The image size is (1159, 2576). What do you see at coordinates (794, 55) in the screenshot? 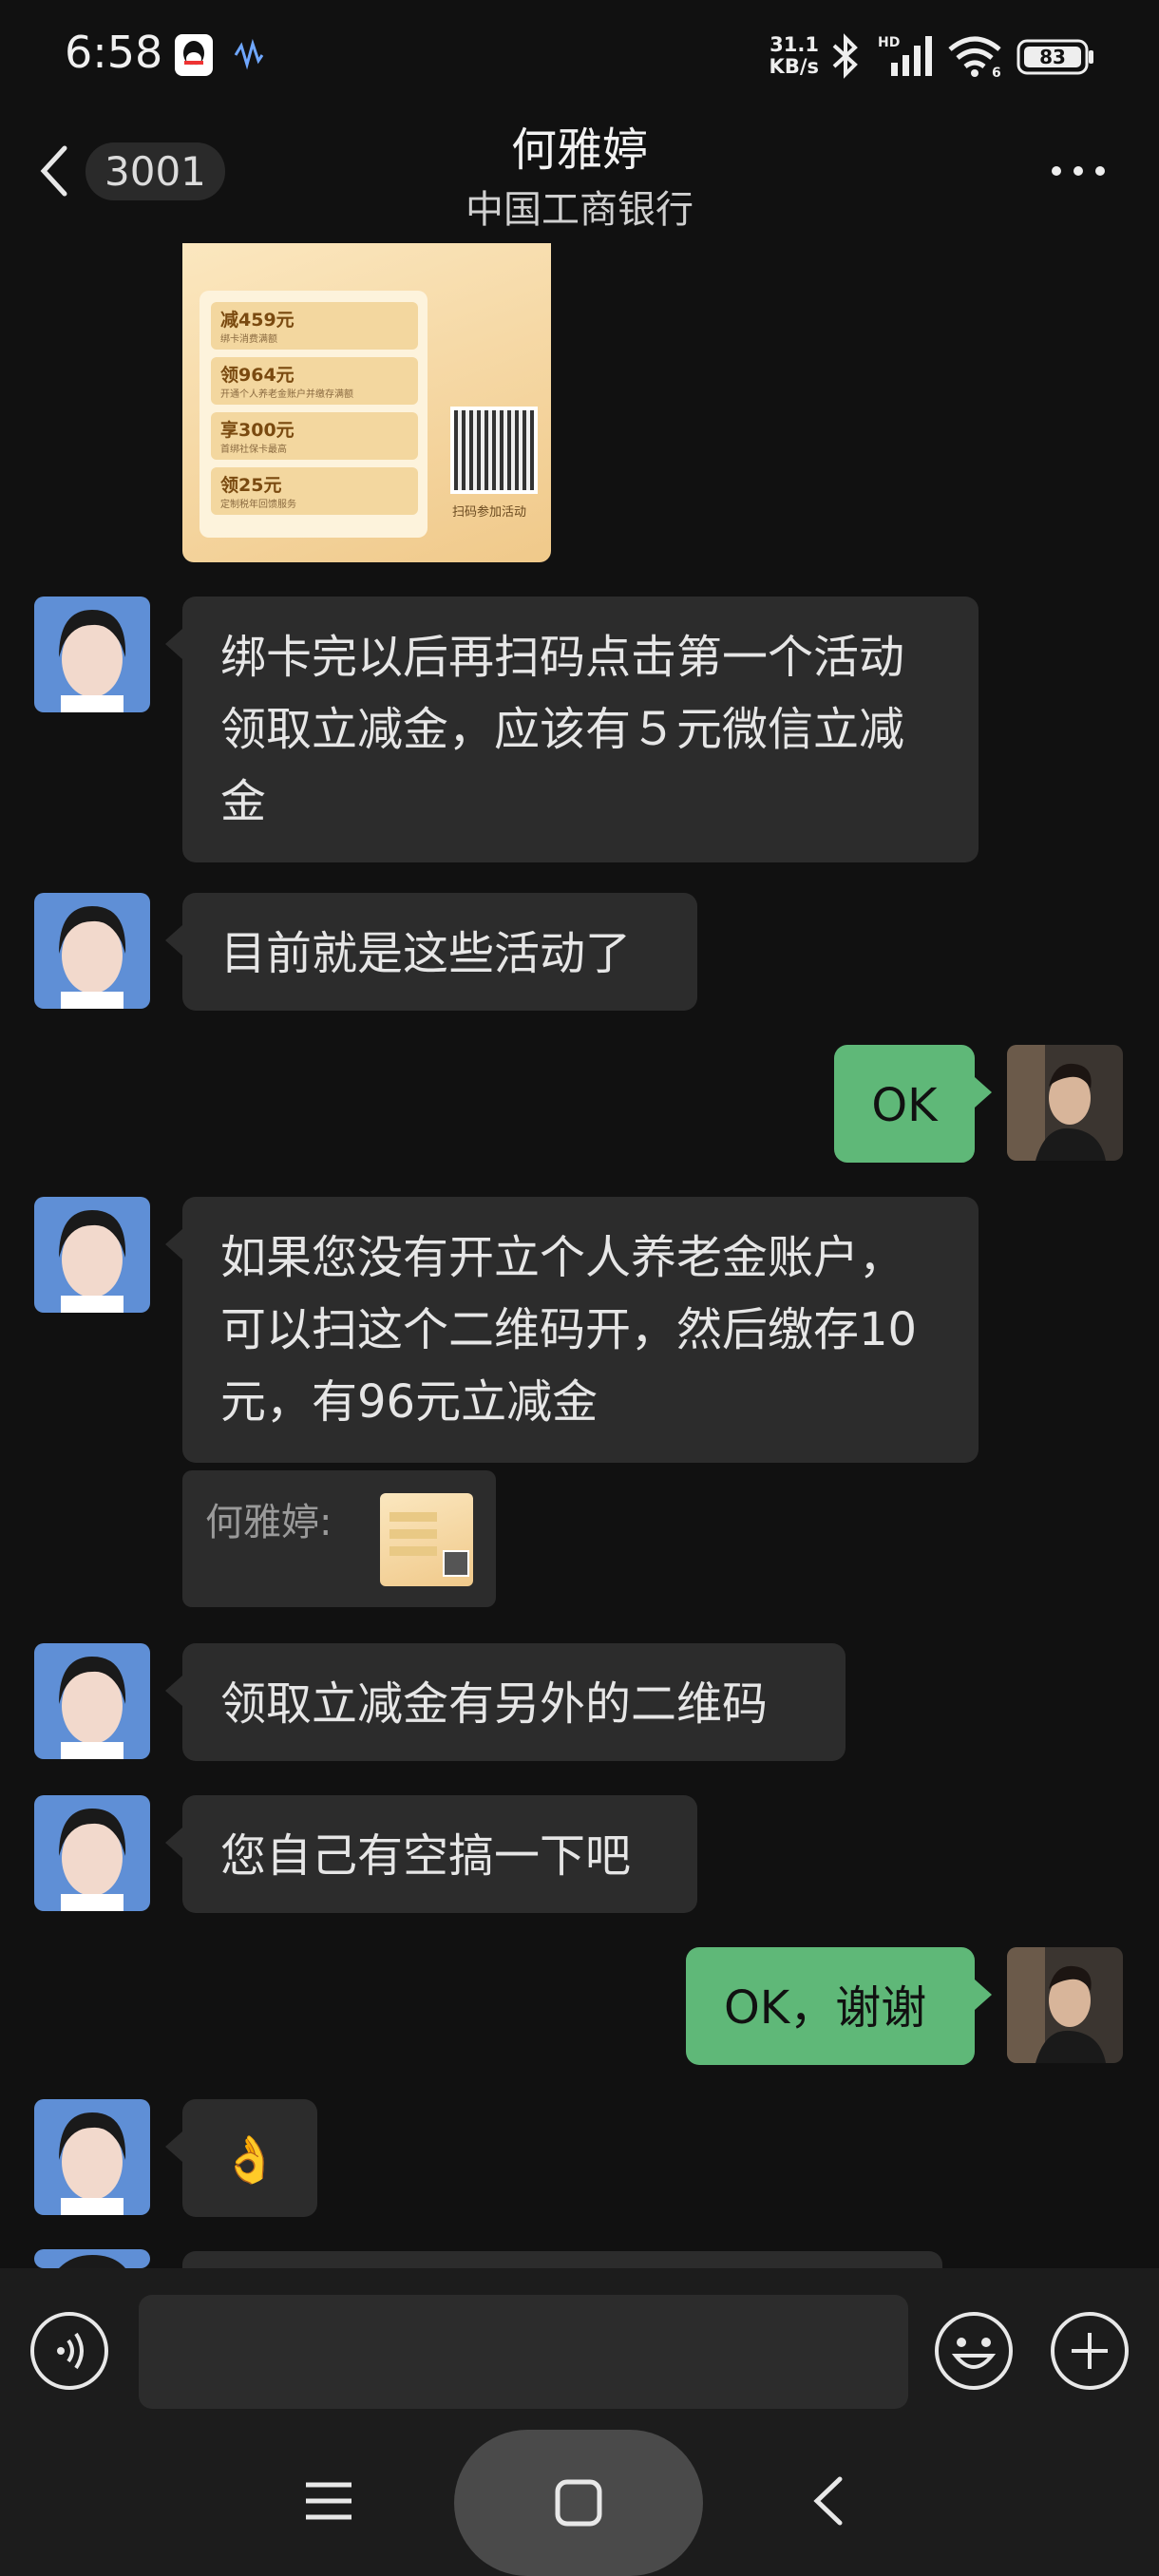
I see `network-speed: 31.1 KB/s` at bounding box center [794, 55].